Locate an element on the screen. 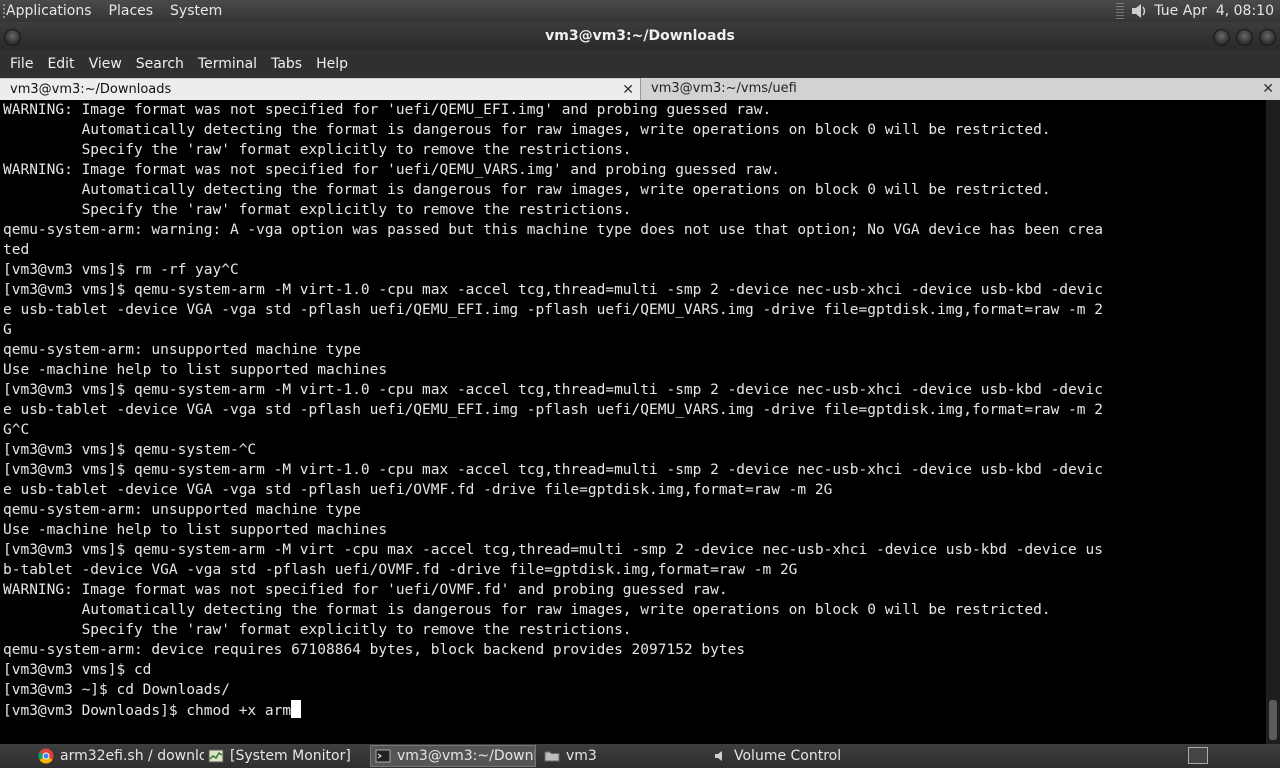  taskbar-item-folder: vm3 is located at coordinates (620, 756).